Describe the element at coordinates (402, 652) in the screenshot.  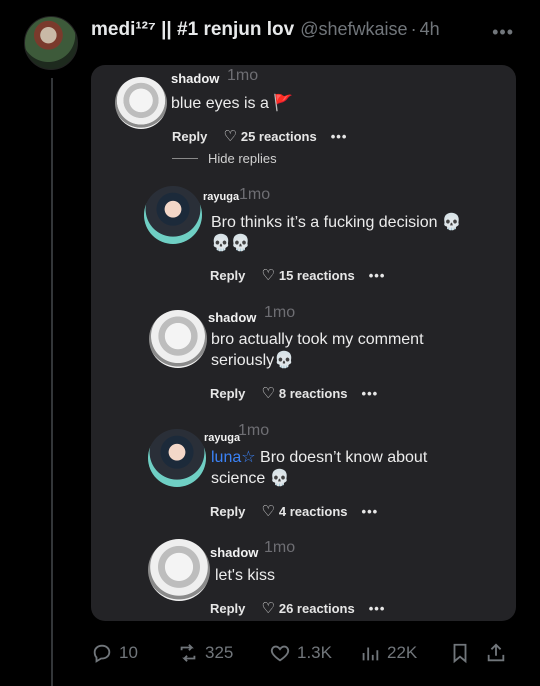
I see `views-count: 22K` at that location.